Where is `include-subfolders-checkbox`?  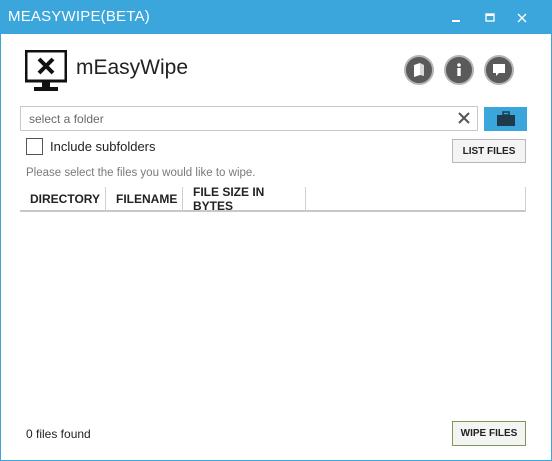 include-subfolders-checkbox is located at coordinates (34, 146).